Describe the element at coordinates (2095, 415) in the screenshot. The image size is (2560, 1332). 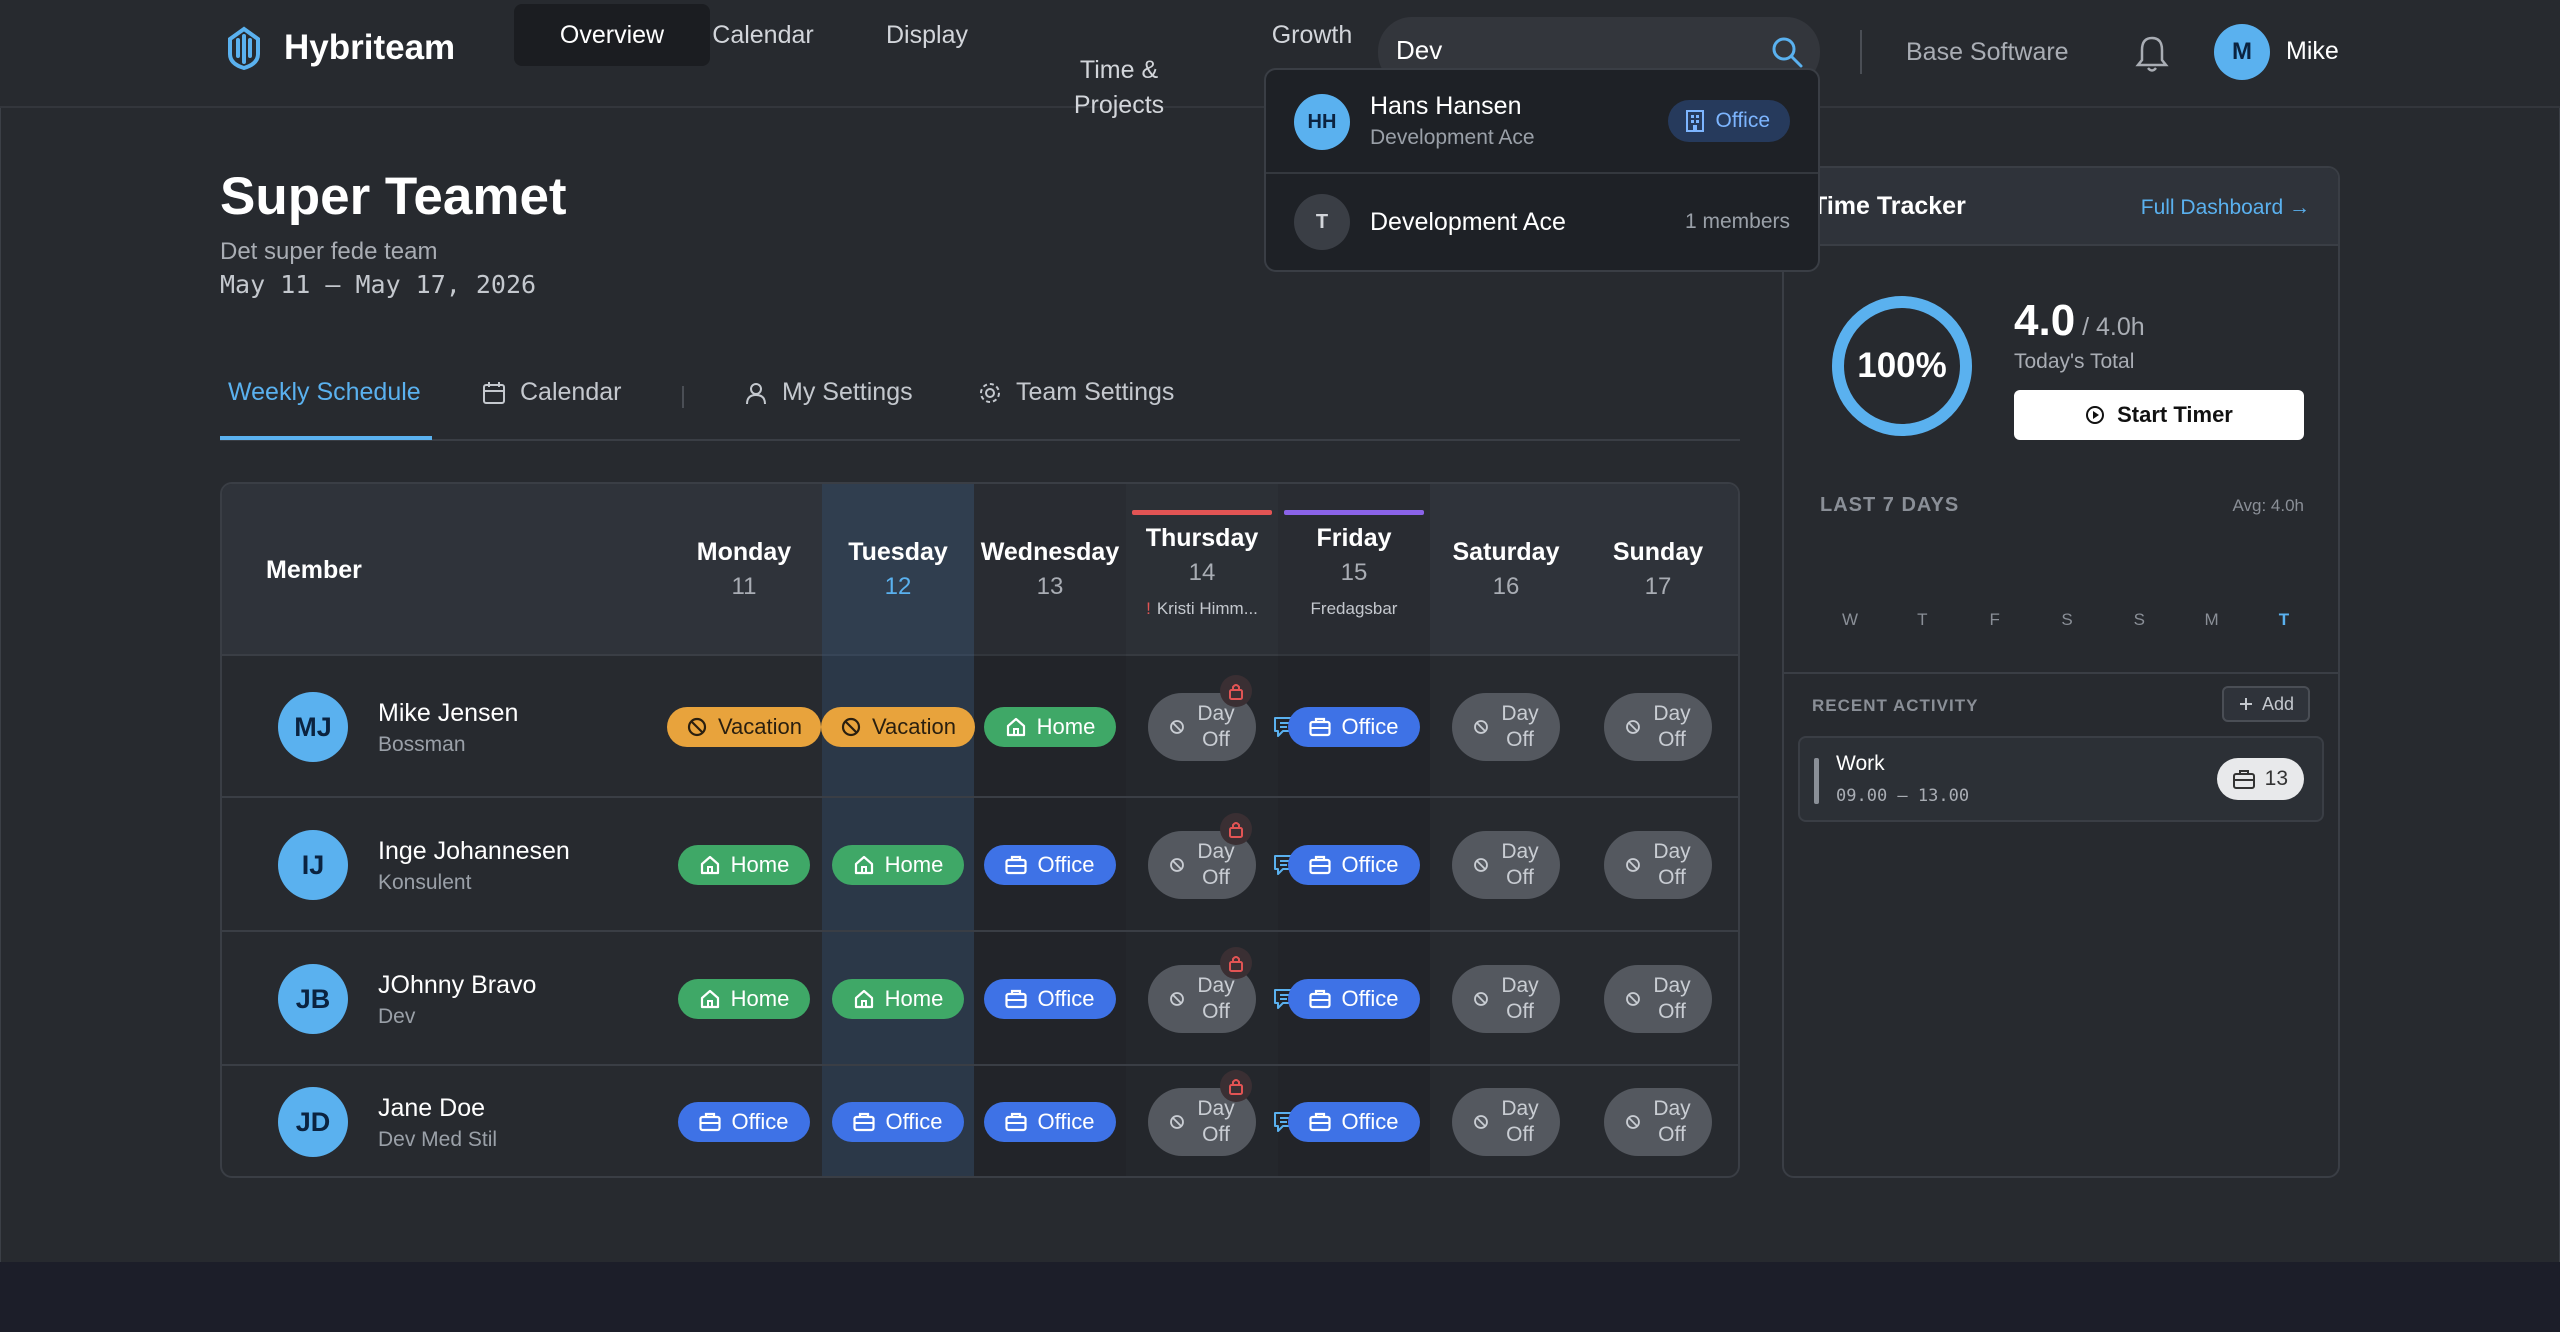
I see `play-icon` at that location.